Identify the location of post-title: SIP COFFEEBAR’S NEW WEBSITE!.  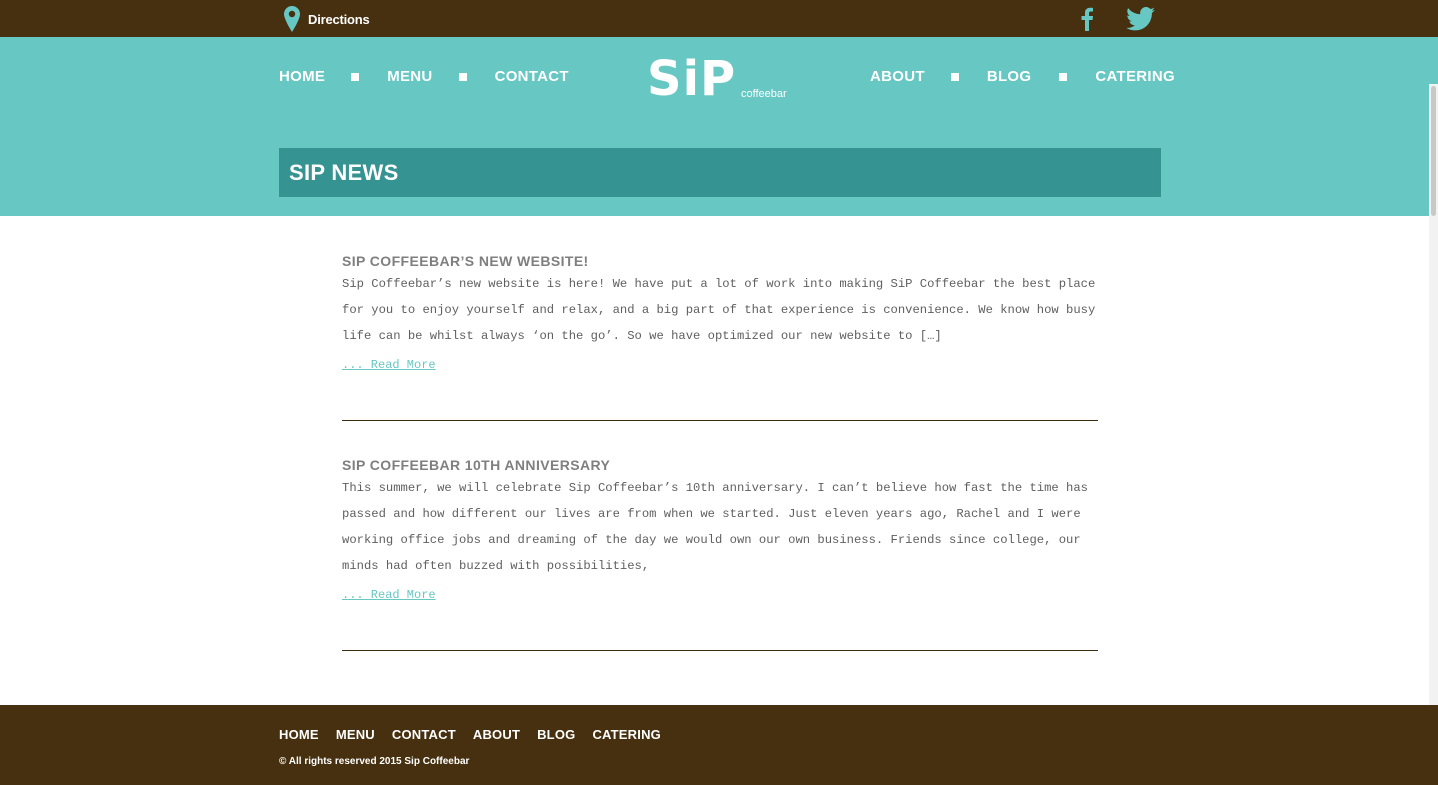
(720, 261).